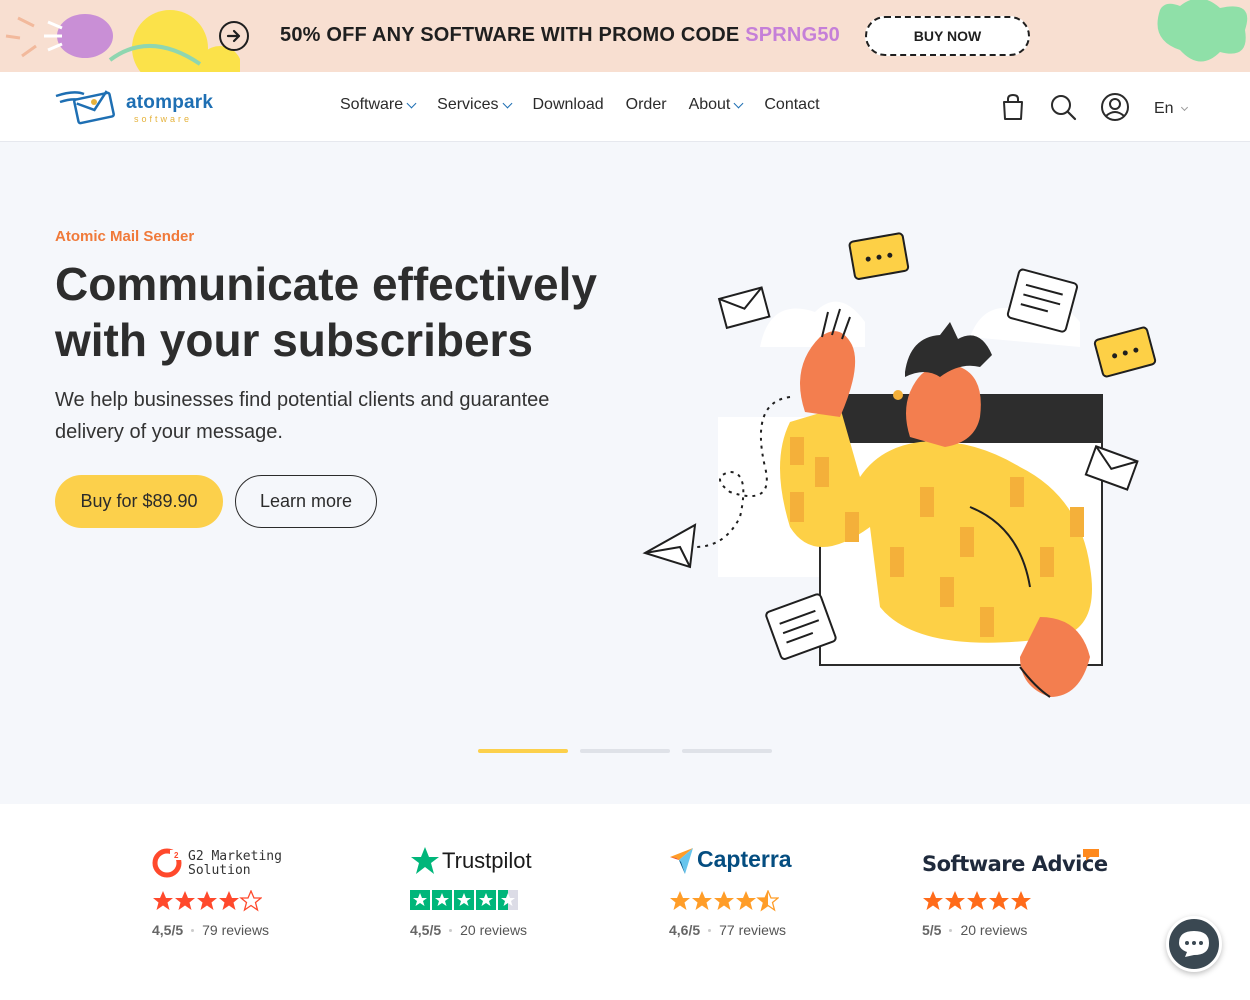 This screenshot has height=1000, width=1250. What do you see at coordinates (176, 855) in the screenshot?
I see `svg-text: 2` at bounding box center [176, 855].